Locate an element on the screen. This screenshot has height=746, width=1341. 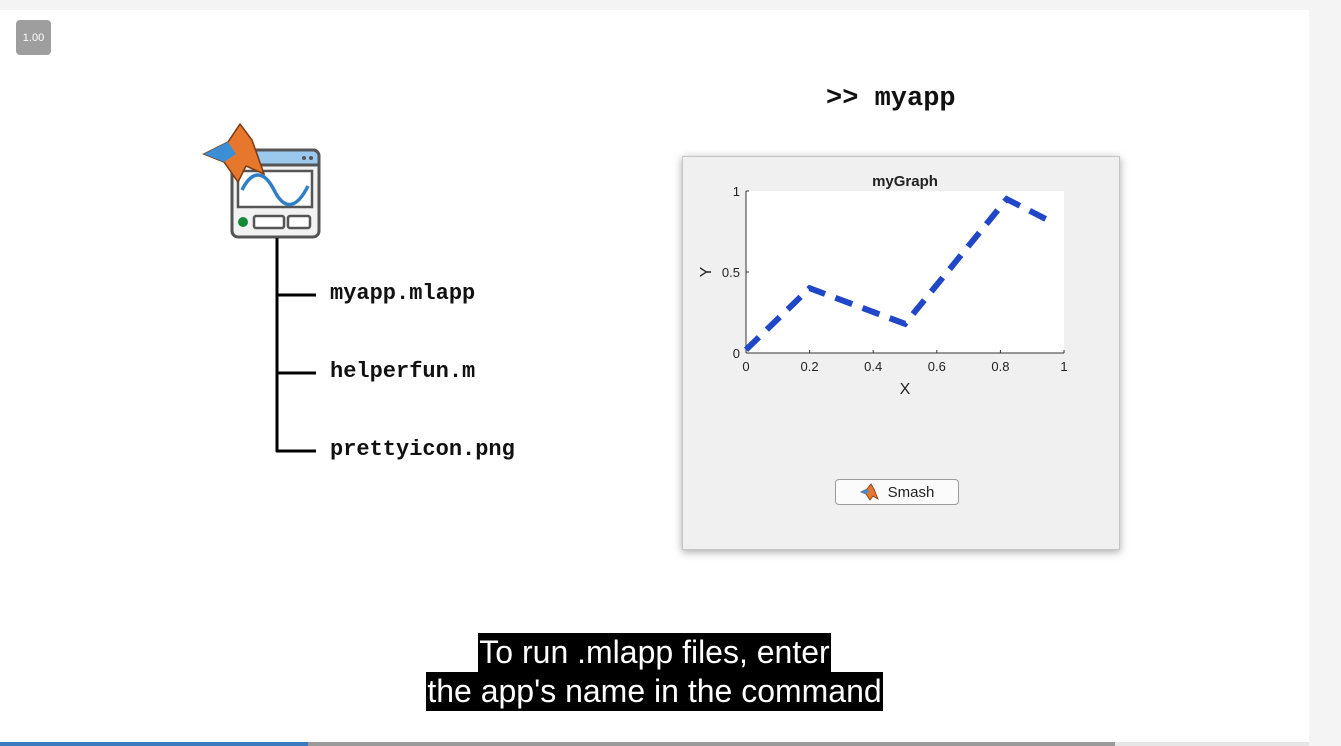
file-tree-branches is located at coordinates (295, 345).